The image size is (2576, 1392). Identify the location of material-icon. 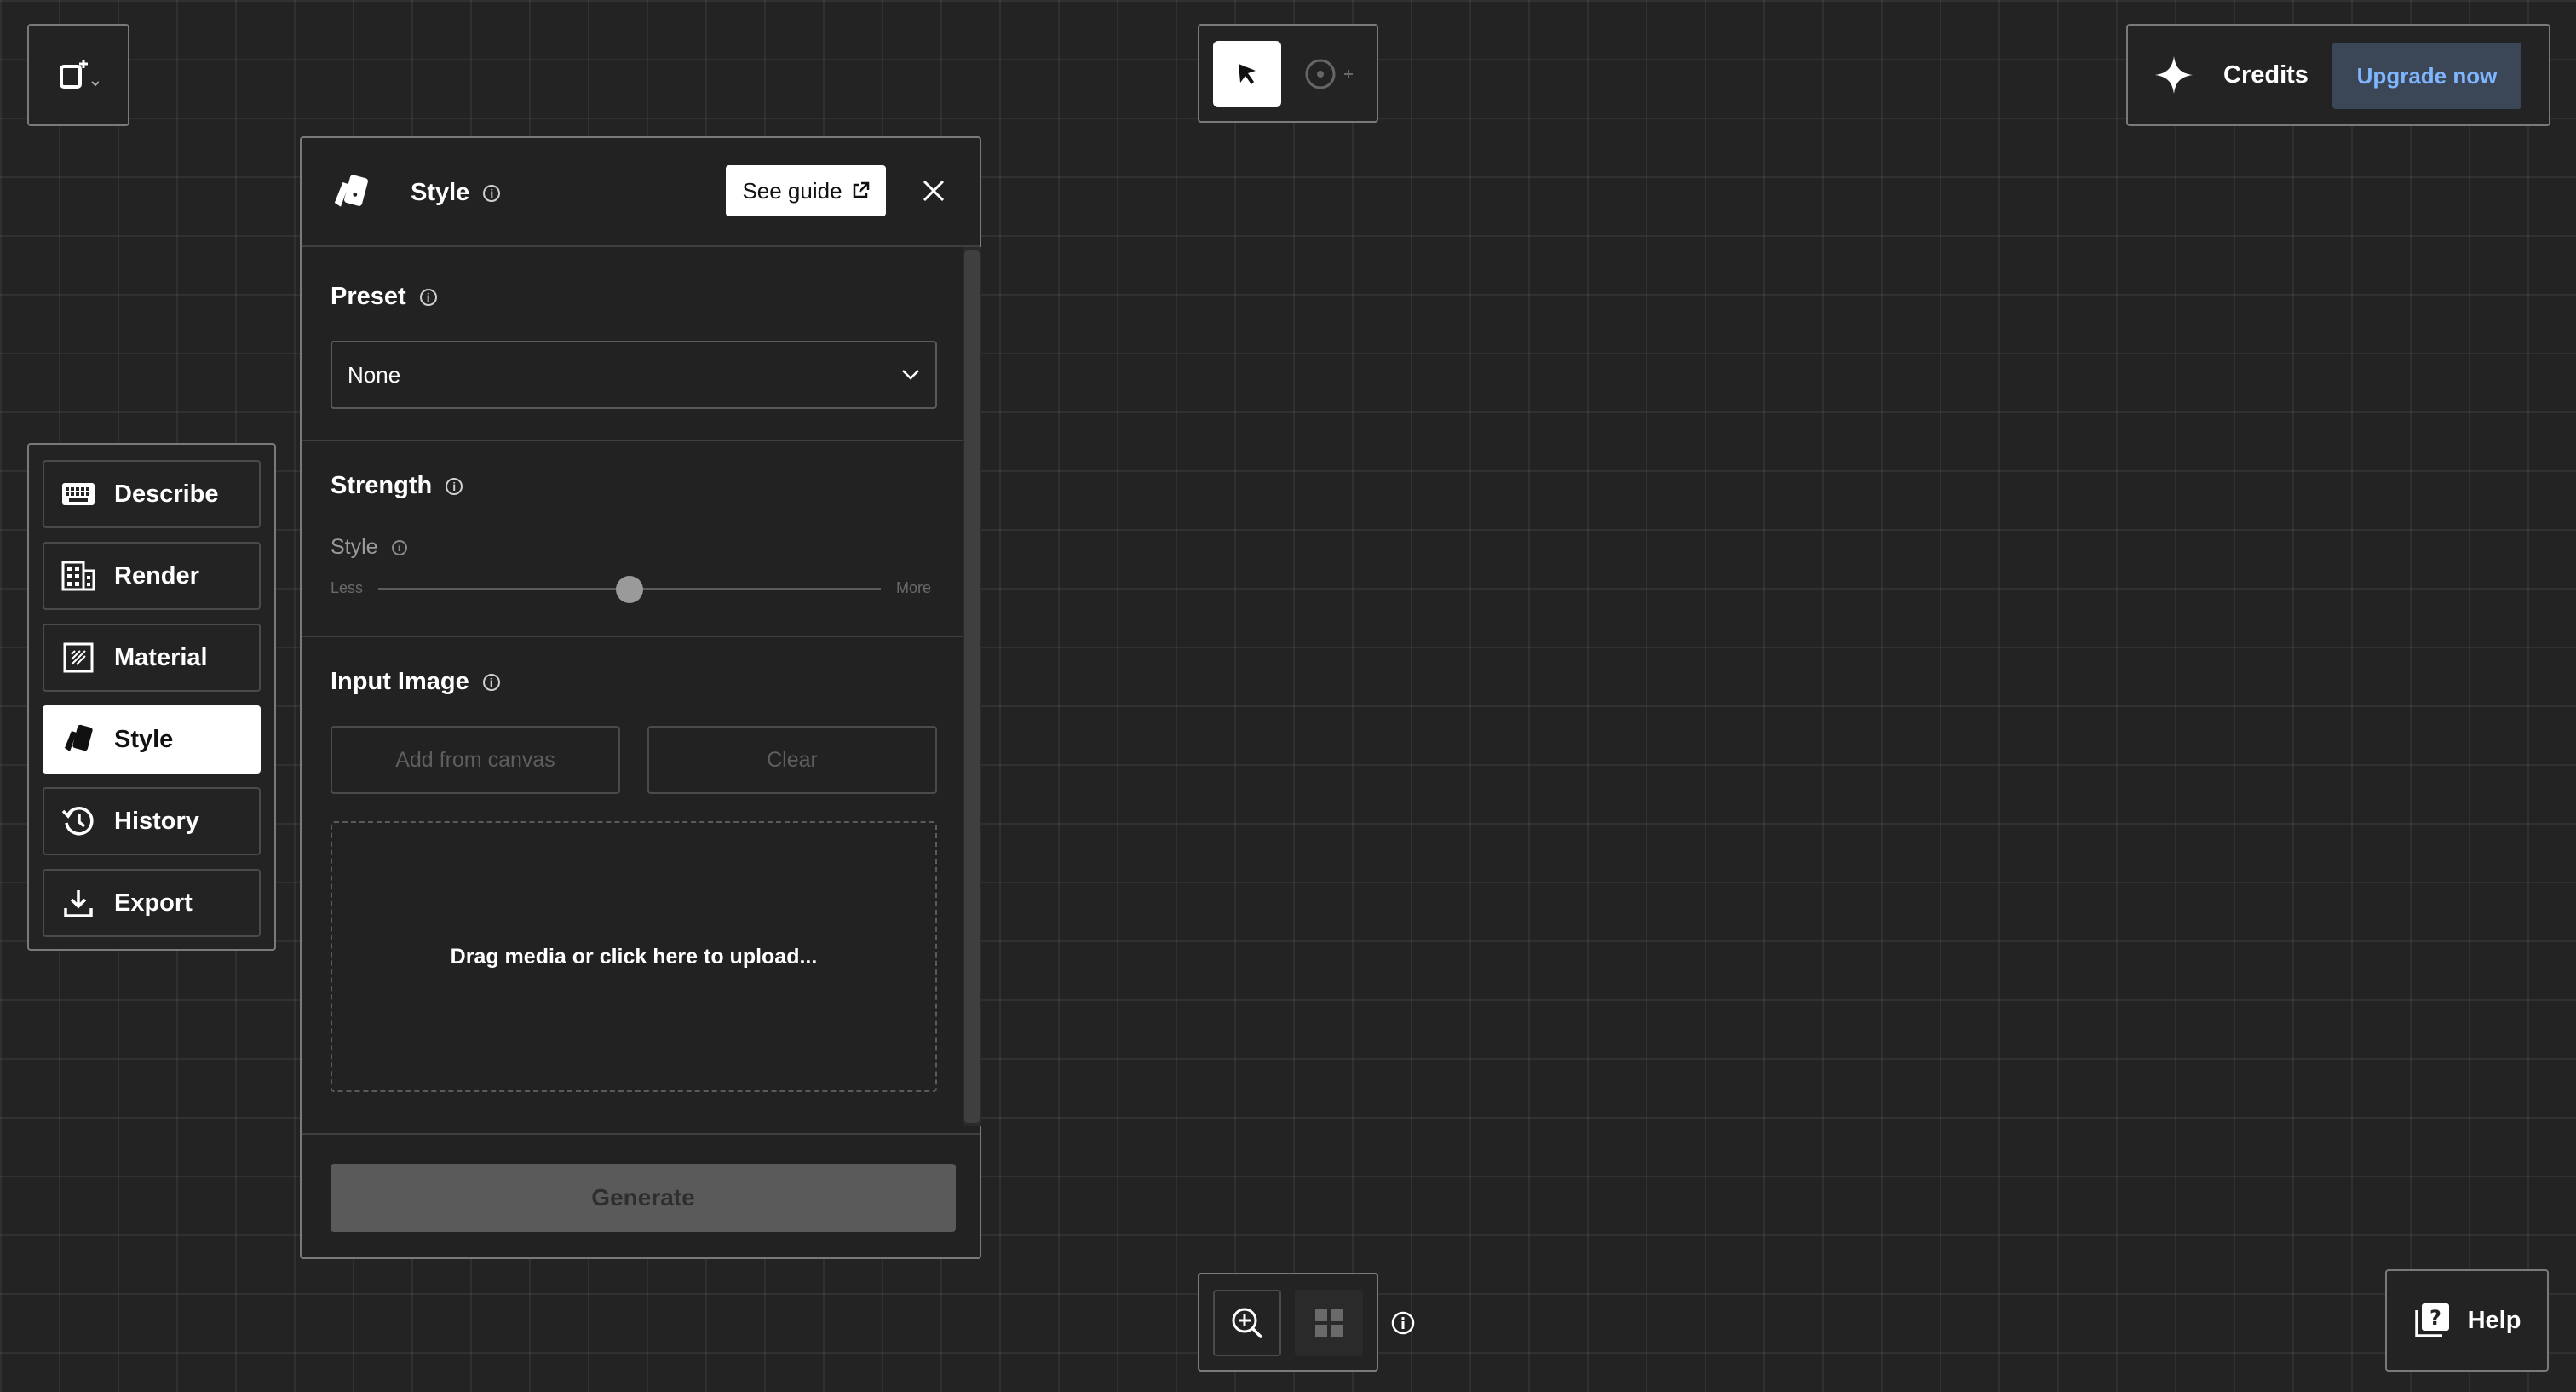
(78, 658).